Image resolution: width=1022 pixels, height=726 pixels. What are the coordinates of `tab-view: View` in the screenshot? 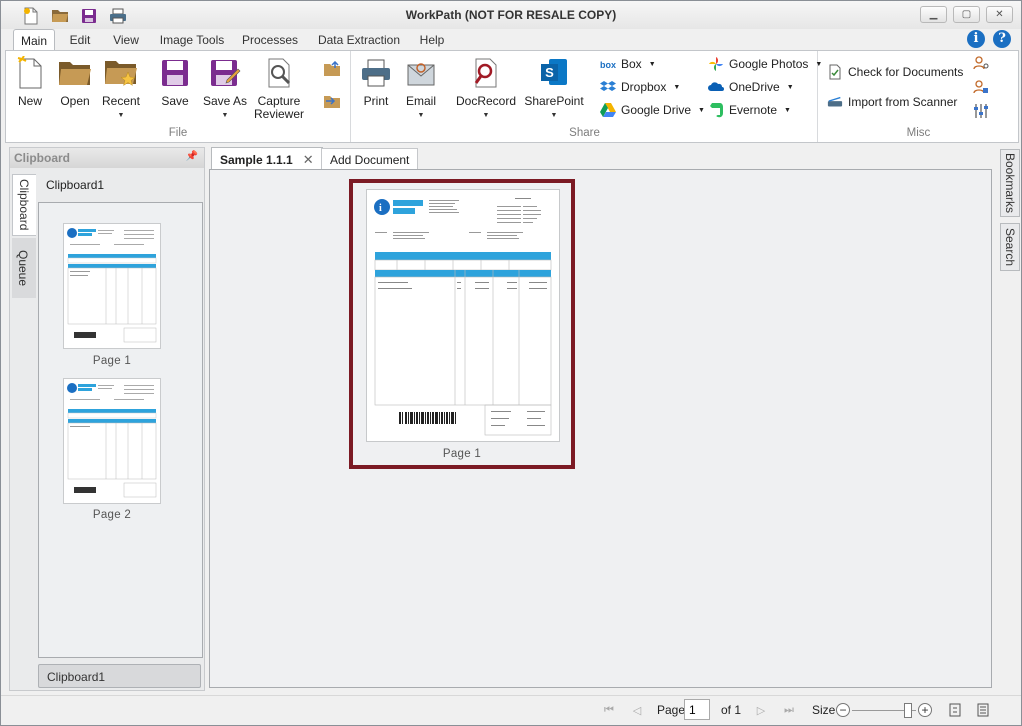 It's located at (126, 40).